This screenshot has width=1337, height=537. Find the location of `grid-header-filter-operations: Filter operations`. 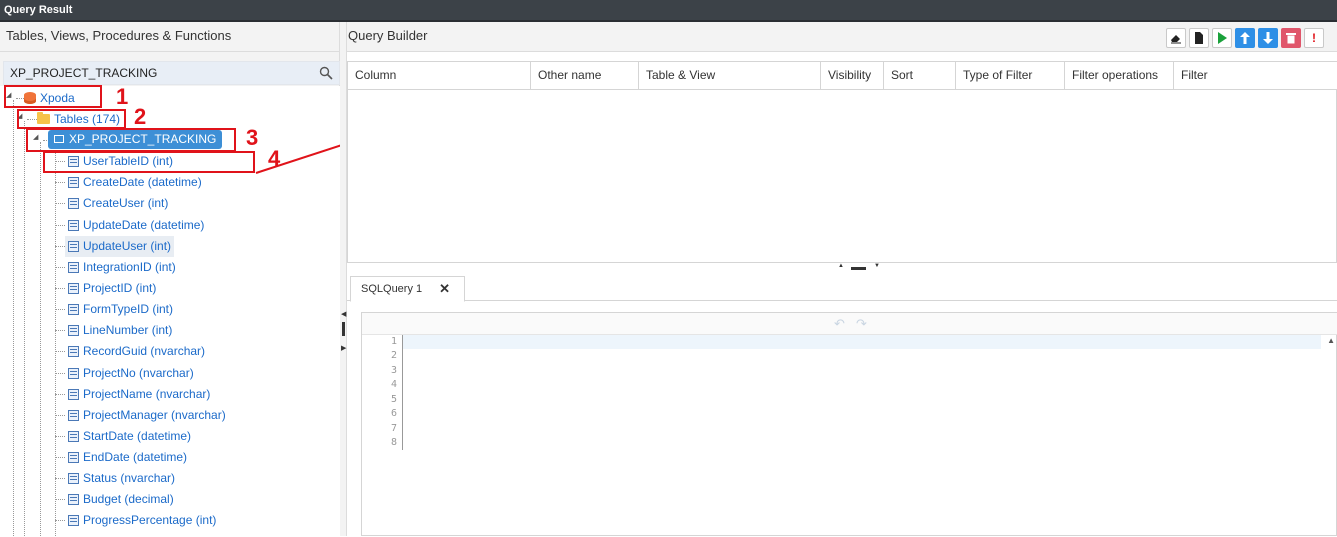

grid-header-filter-operations: Filter operations is located at coordinates (1119, 75).